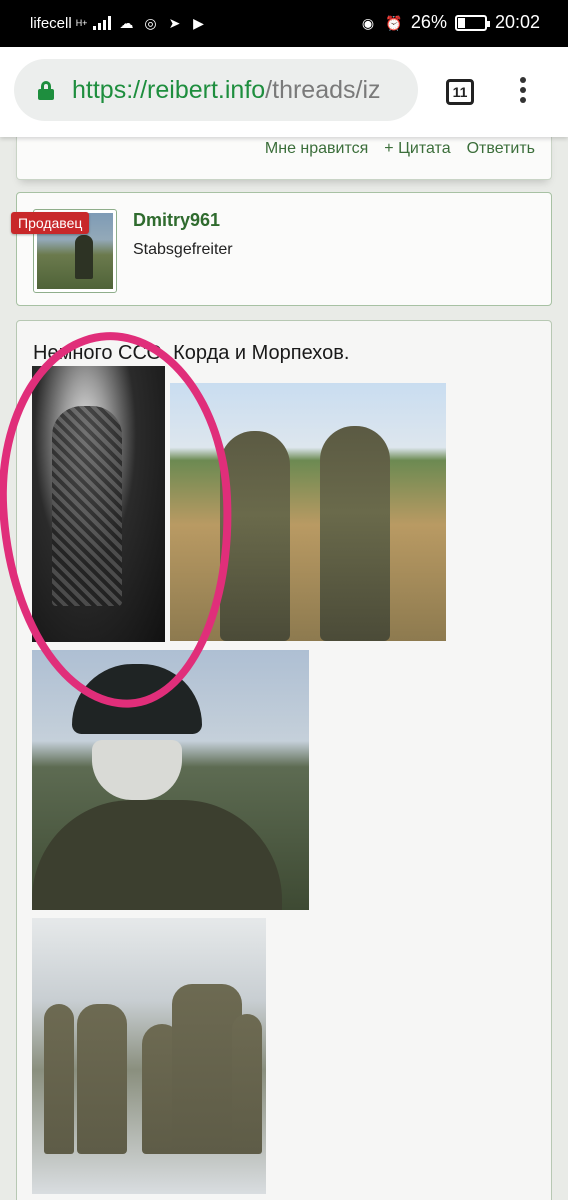 The height and width of the screenshot is (1200, 568). Describe the element at coordinates (191, 353) in the screenshot. I see `post-text: Немного ССО. Корда и Морпехов.` at that location.